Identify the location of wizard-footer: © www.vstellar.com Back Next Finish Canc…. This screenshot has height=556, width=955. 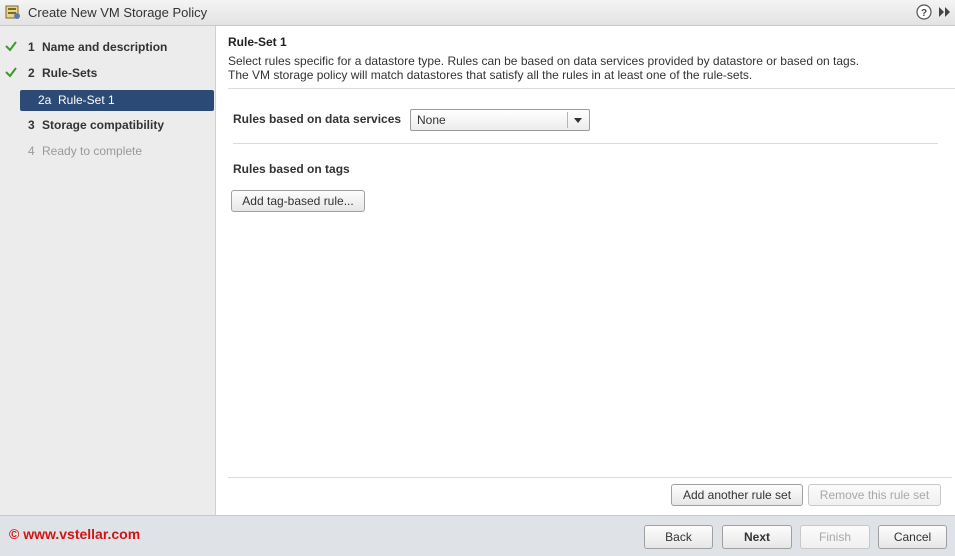
(477, 535).